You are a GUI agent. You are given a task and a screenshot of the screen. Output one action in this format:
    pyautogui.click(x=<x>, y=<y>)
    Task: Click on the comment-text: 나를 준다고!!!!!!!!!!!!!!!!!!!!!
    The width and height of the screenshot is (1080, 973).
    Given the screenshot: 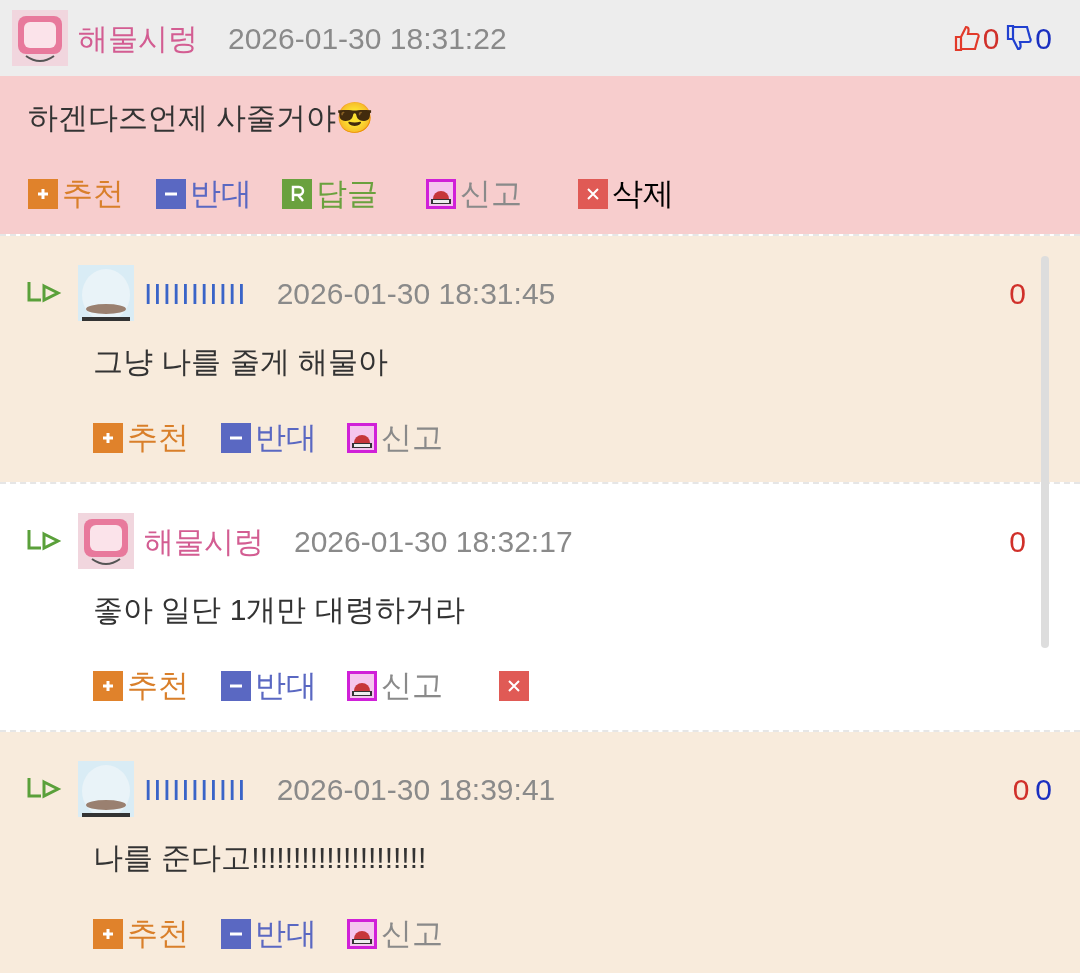 What is the action you would take?
    pyautogui.click(x=260, y=858)
    